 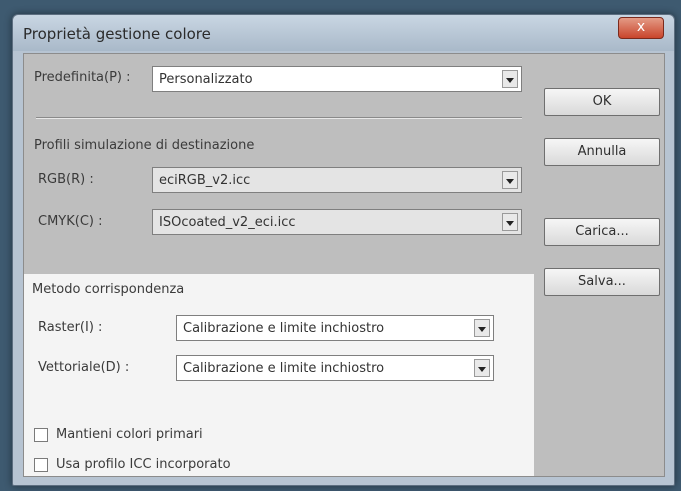 I want to click on cmyk-profile-select: ISOcoated_v2_eci.icc, so click(x=337, y=222).